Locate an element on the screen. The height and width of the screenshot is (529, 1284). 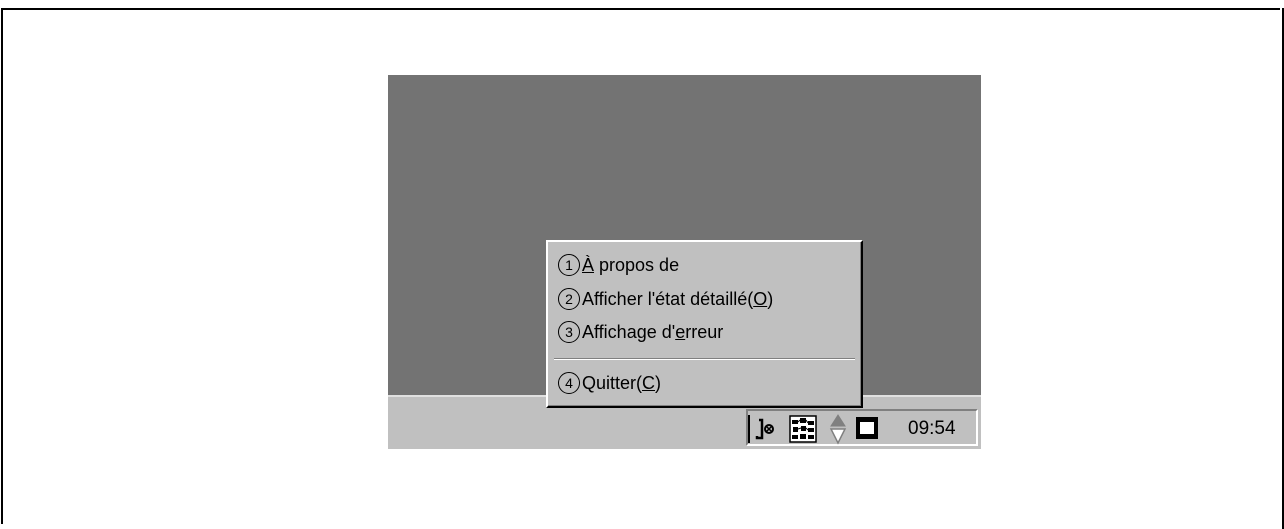
printer-status-icon is located at coordinates (771, 429).